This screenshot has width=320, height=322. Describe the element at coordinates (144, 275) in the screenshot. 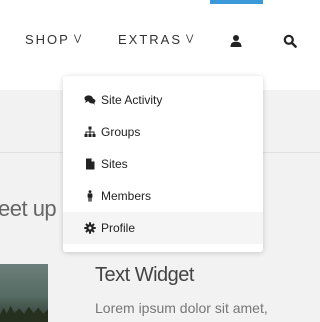

I see `widget-title: Text Widget` at that location.